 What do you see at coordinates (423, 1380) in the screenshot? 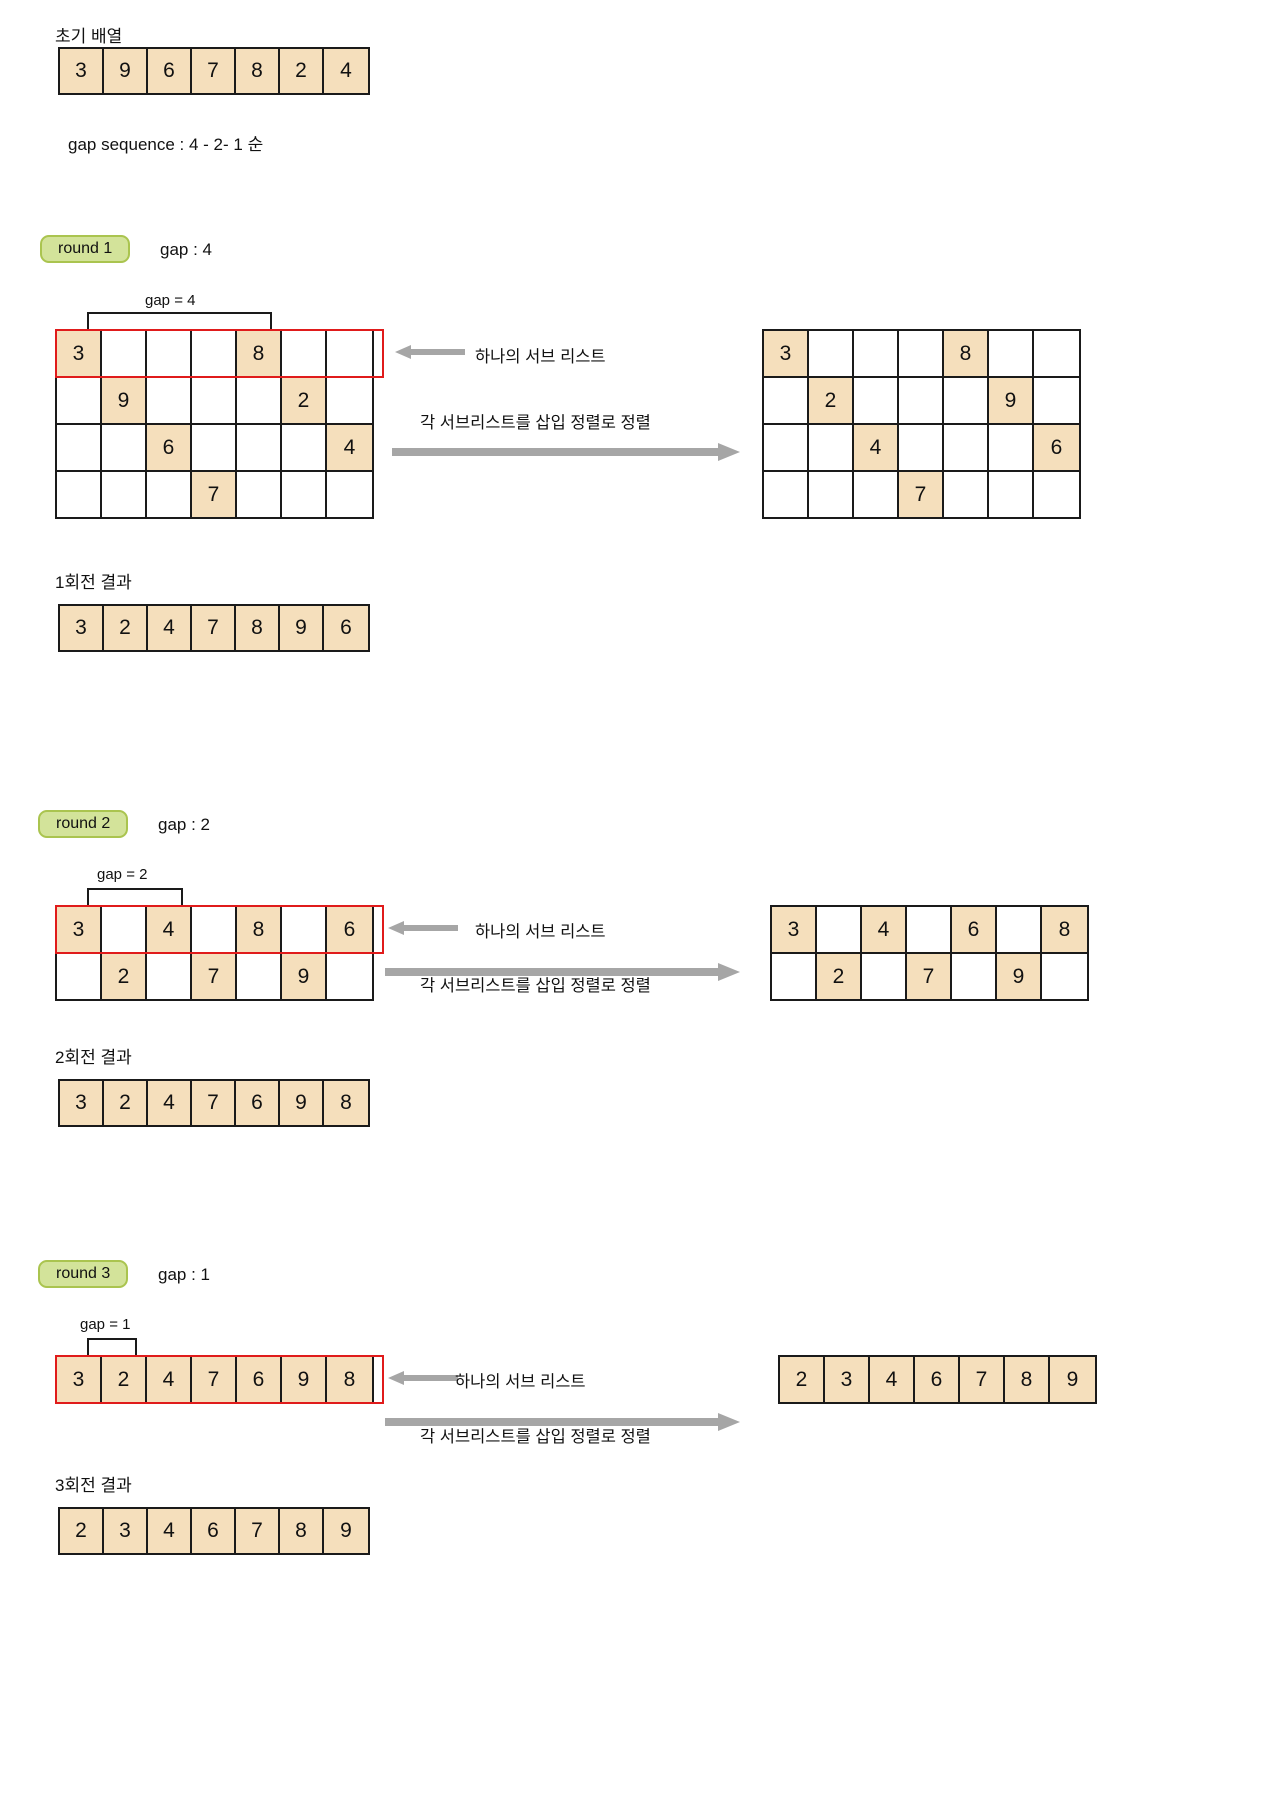
I see `round-3-sublist-arrow` at bounding box center [423, 1380].